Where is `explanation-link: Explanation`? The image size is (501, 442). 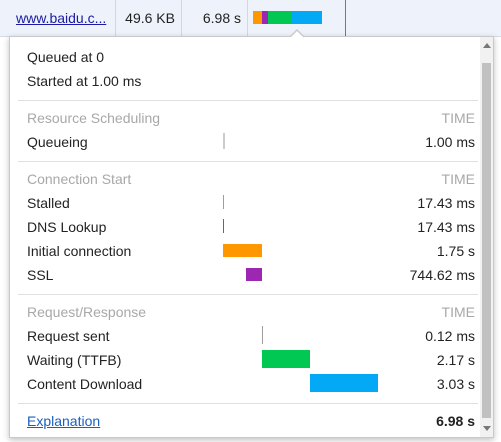
explanation-link: Explanation is located at coordinates (63, 421).